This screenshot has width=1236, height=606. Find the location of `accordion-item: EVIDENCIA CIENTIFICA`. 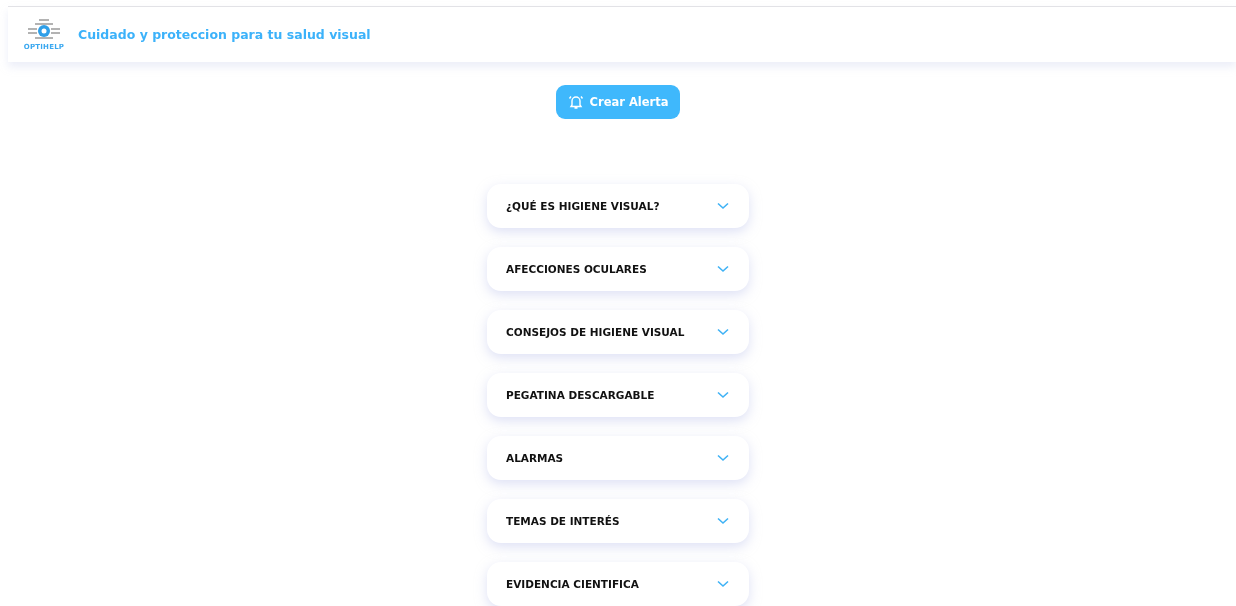

accordion-item: EVIDENCIA CIENTIFICA is located at coordinates (618, 584).